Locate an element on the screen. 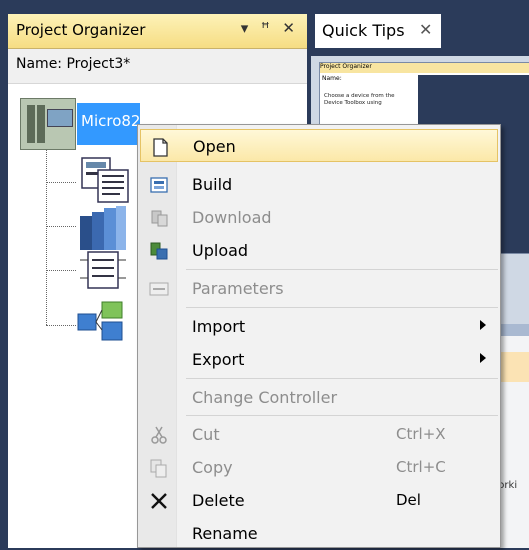  delete-x-icon is located at coordinates (159, 501).